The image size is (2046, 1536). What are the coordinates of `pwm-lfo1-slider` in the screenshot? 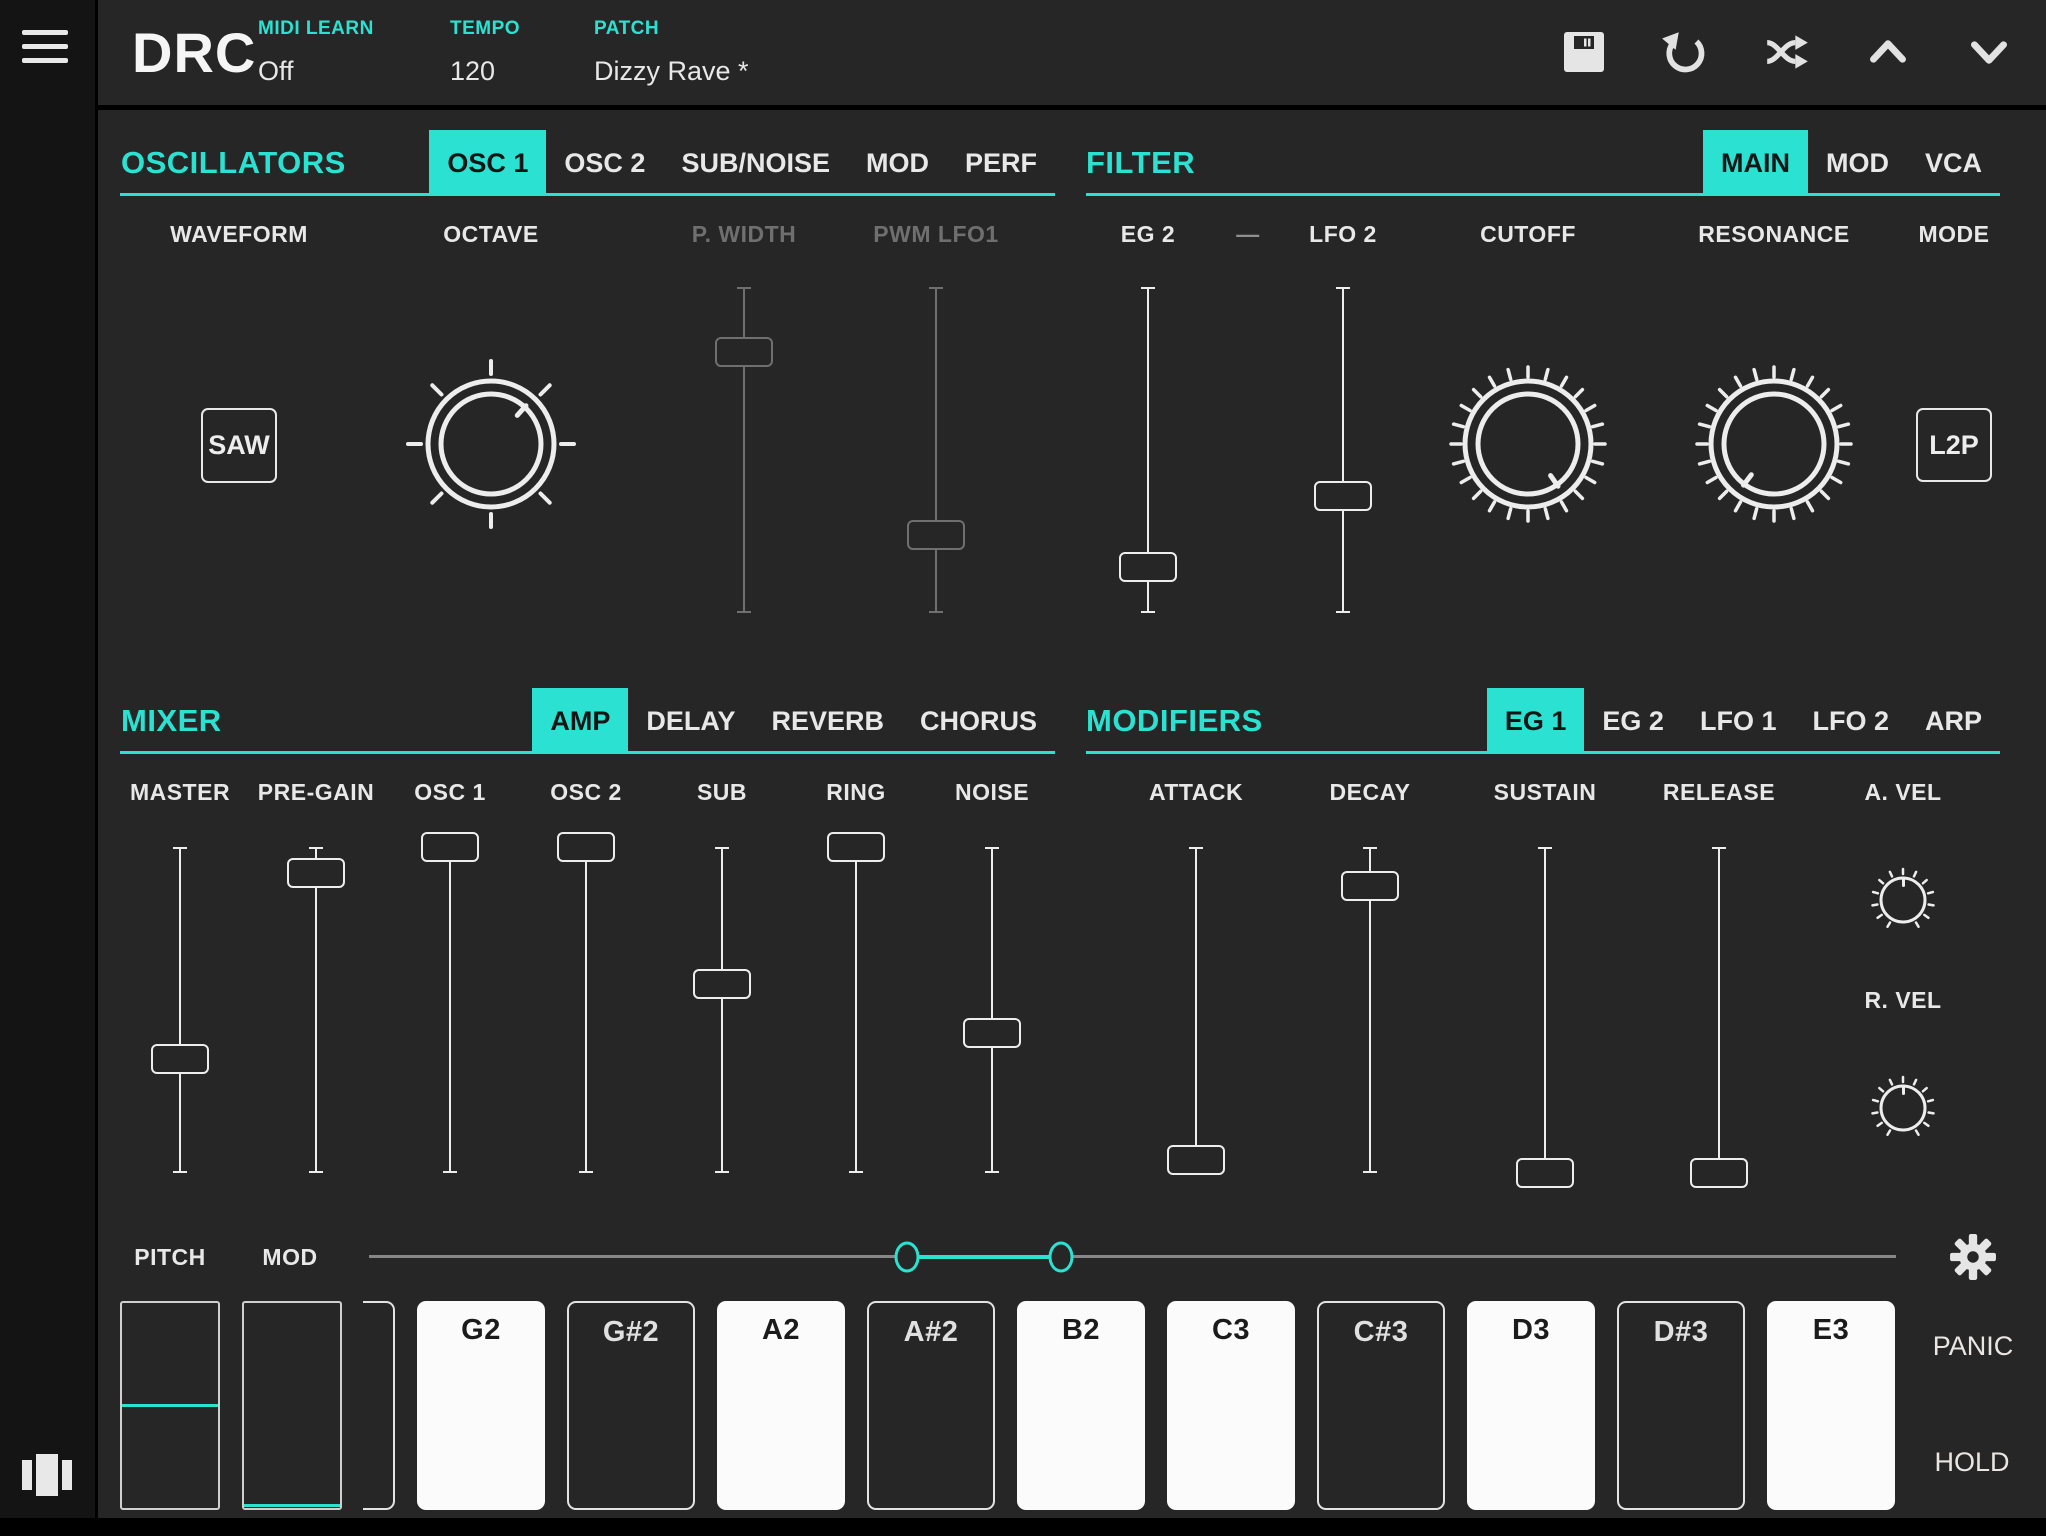 It's located at (936, 450).